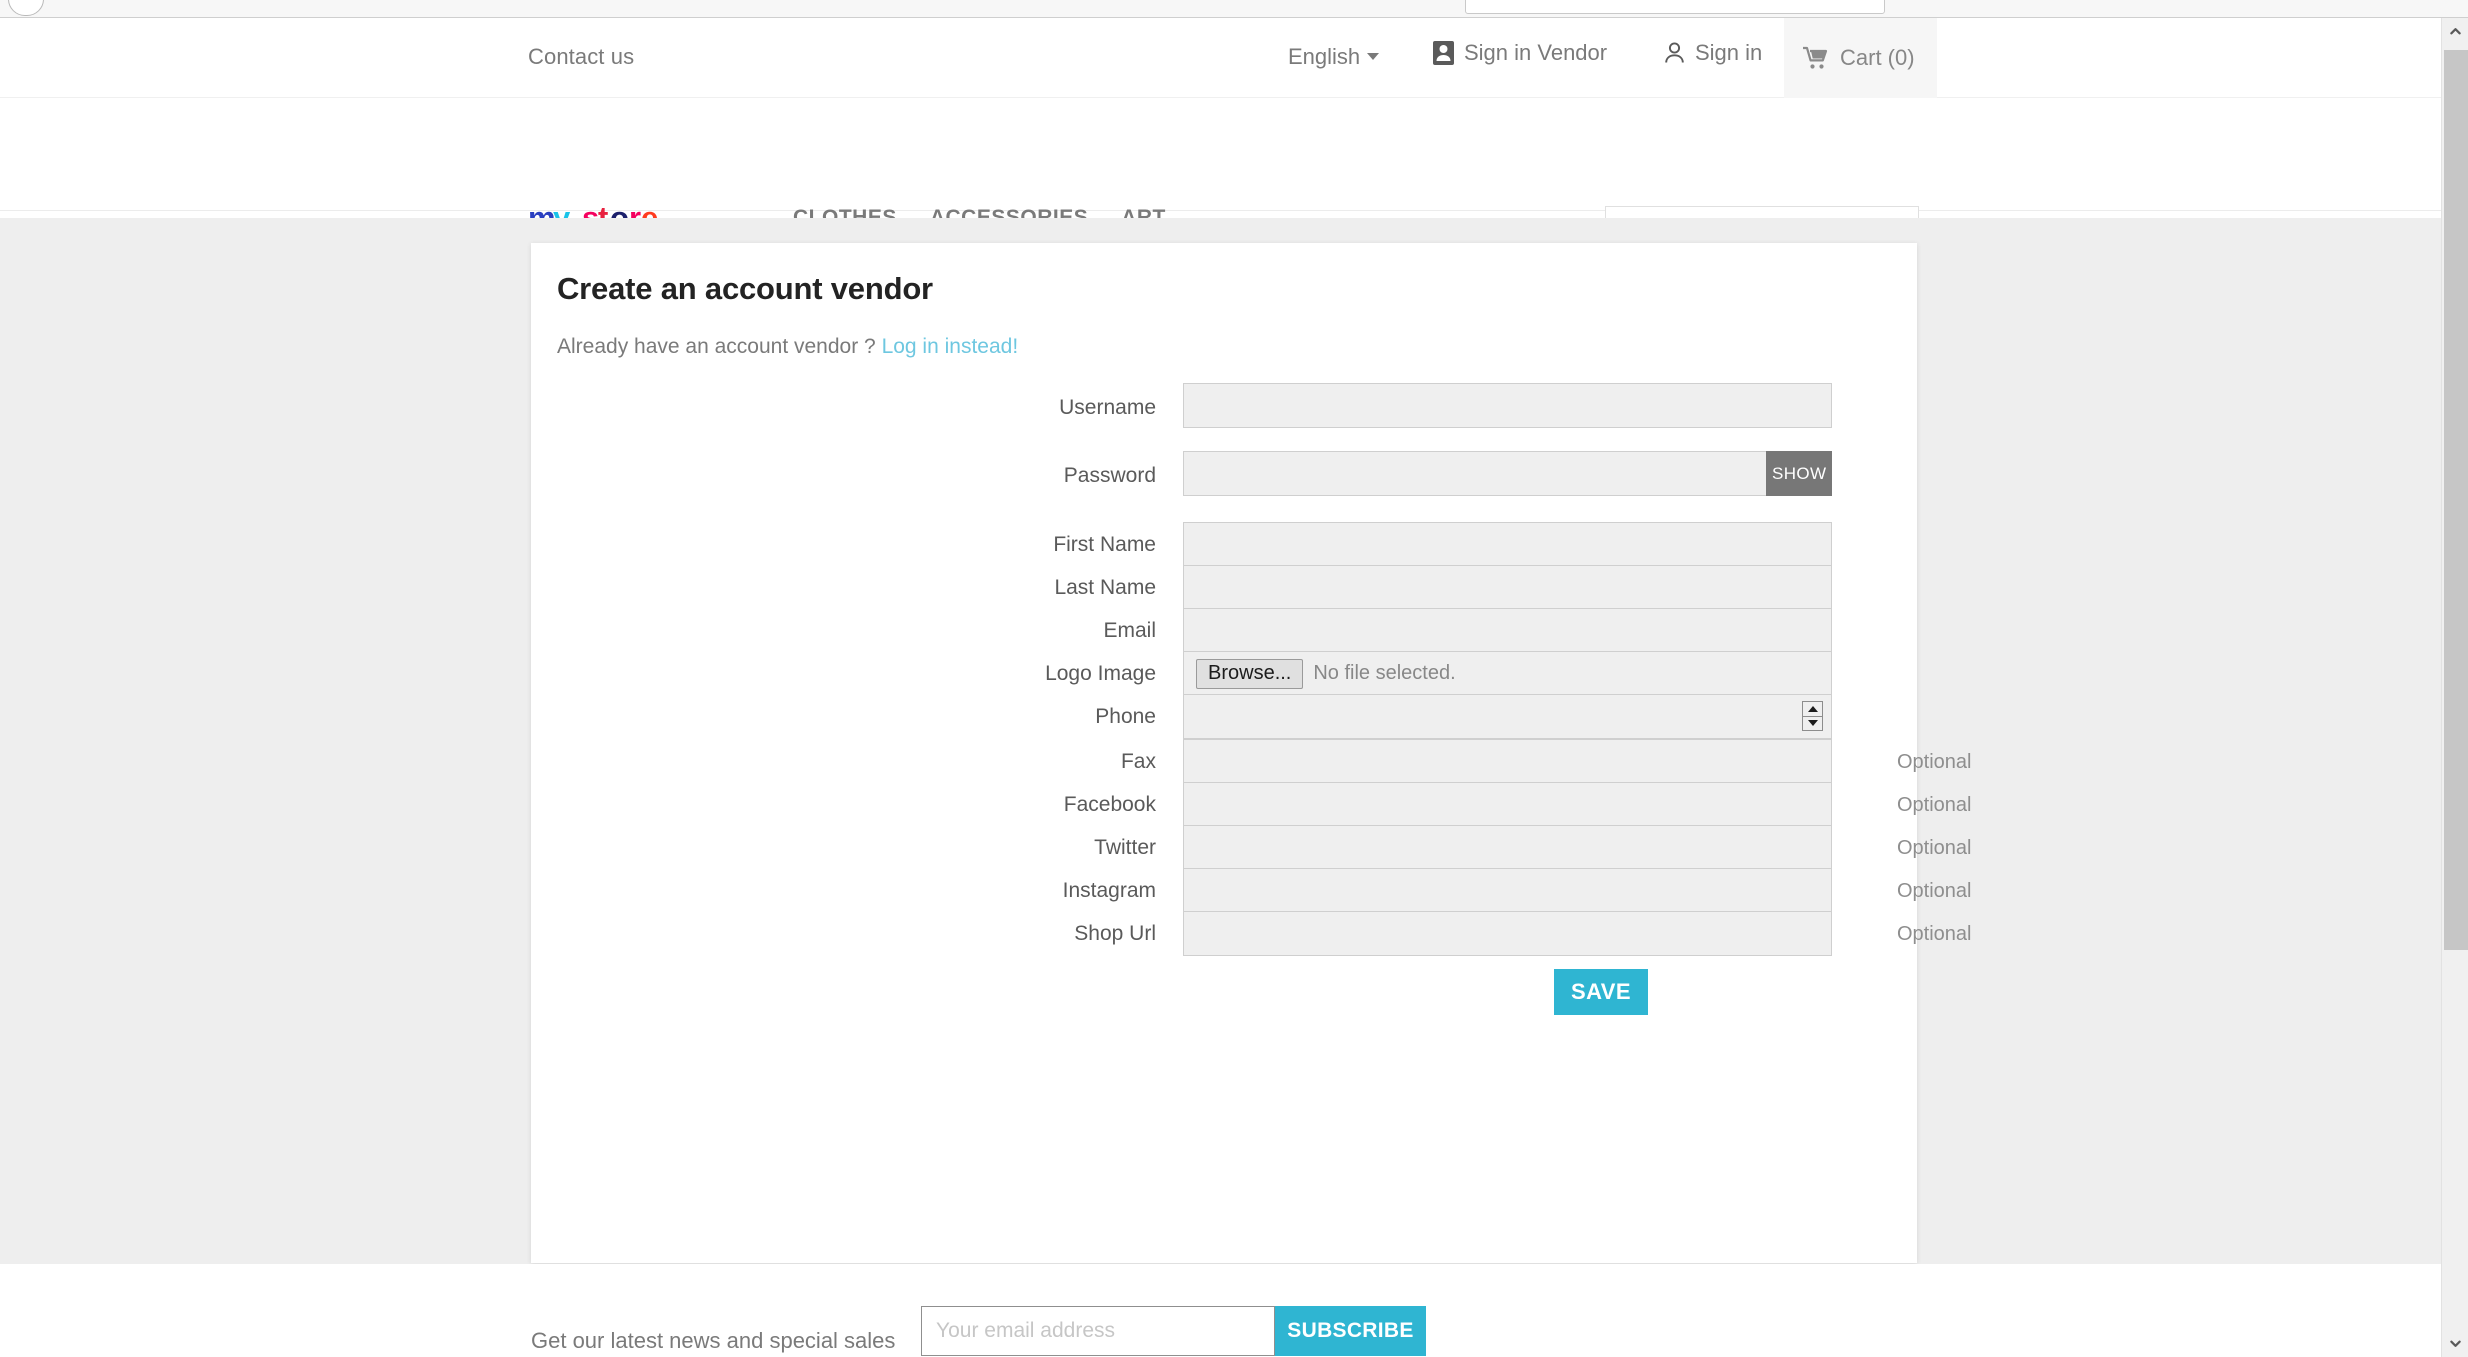 Image resolution: width=2468 pixels, height=1357 pixels. Describe the element at coordinates (716, 346) in the screenshot. I see `login-instead-text: Already have an account vendor ?` at that location.